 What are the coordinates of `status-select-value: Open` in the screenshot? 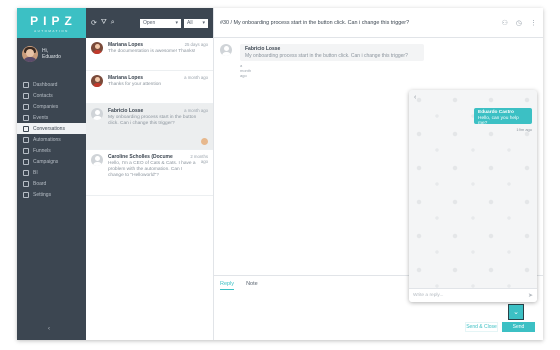 It's located at (149, 23).